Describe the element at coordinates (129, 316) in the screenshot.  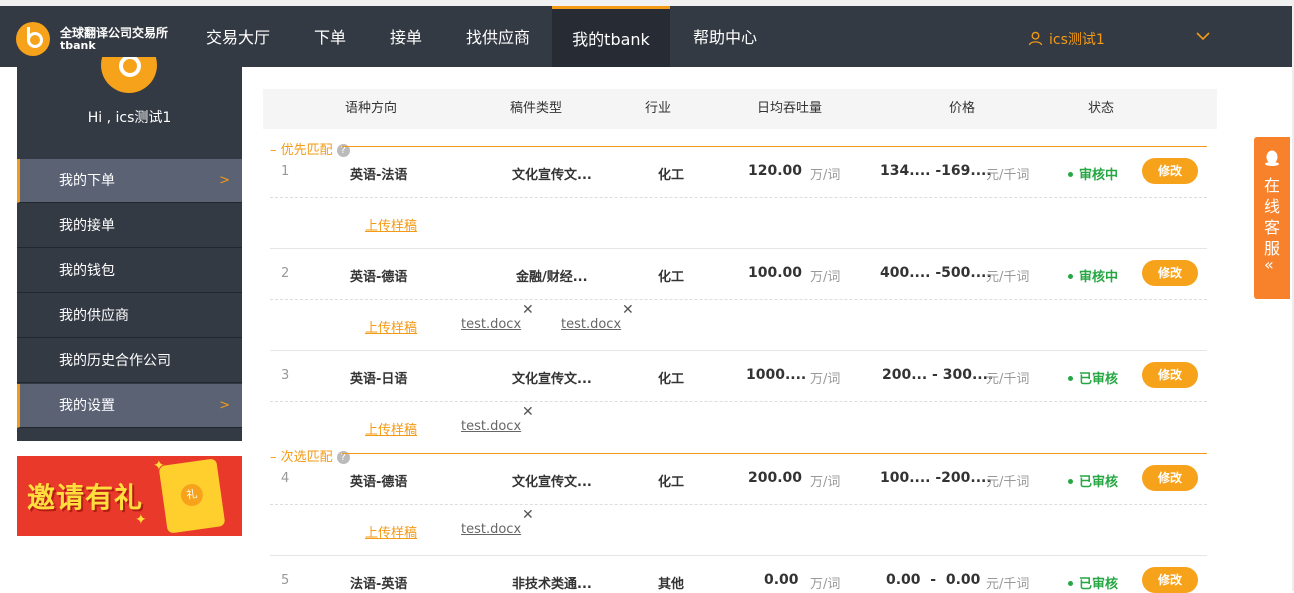
I see `sidebar-item-my-suppliers: 我的供应商` at that location.